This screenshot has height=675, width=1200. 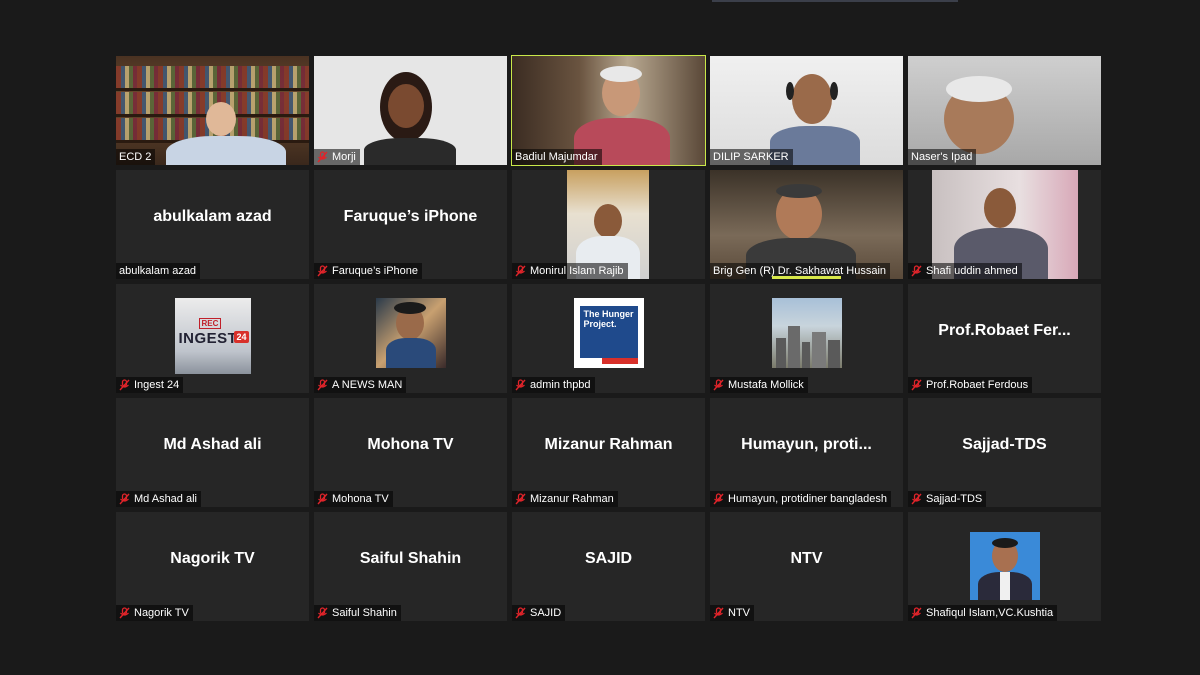 I want to click on participant-name-label: Faruque’s iPhone, so click(x=368, y=271).